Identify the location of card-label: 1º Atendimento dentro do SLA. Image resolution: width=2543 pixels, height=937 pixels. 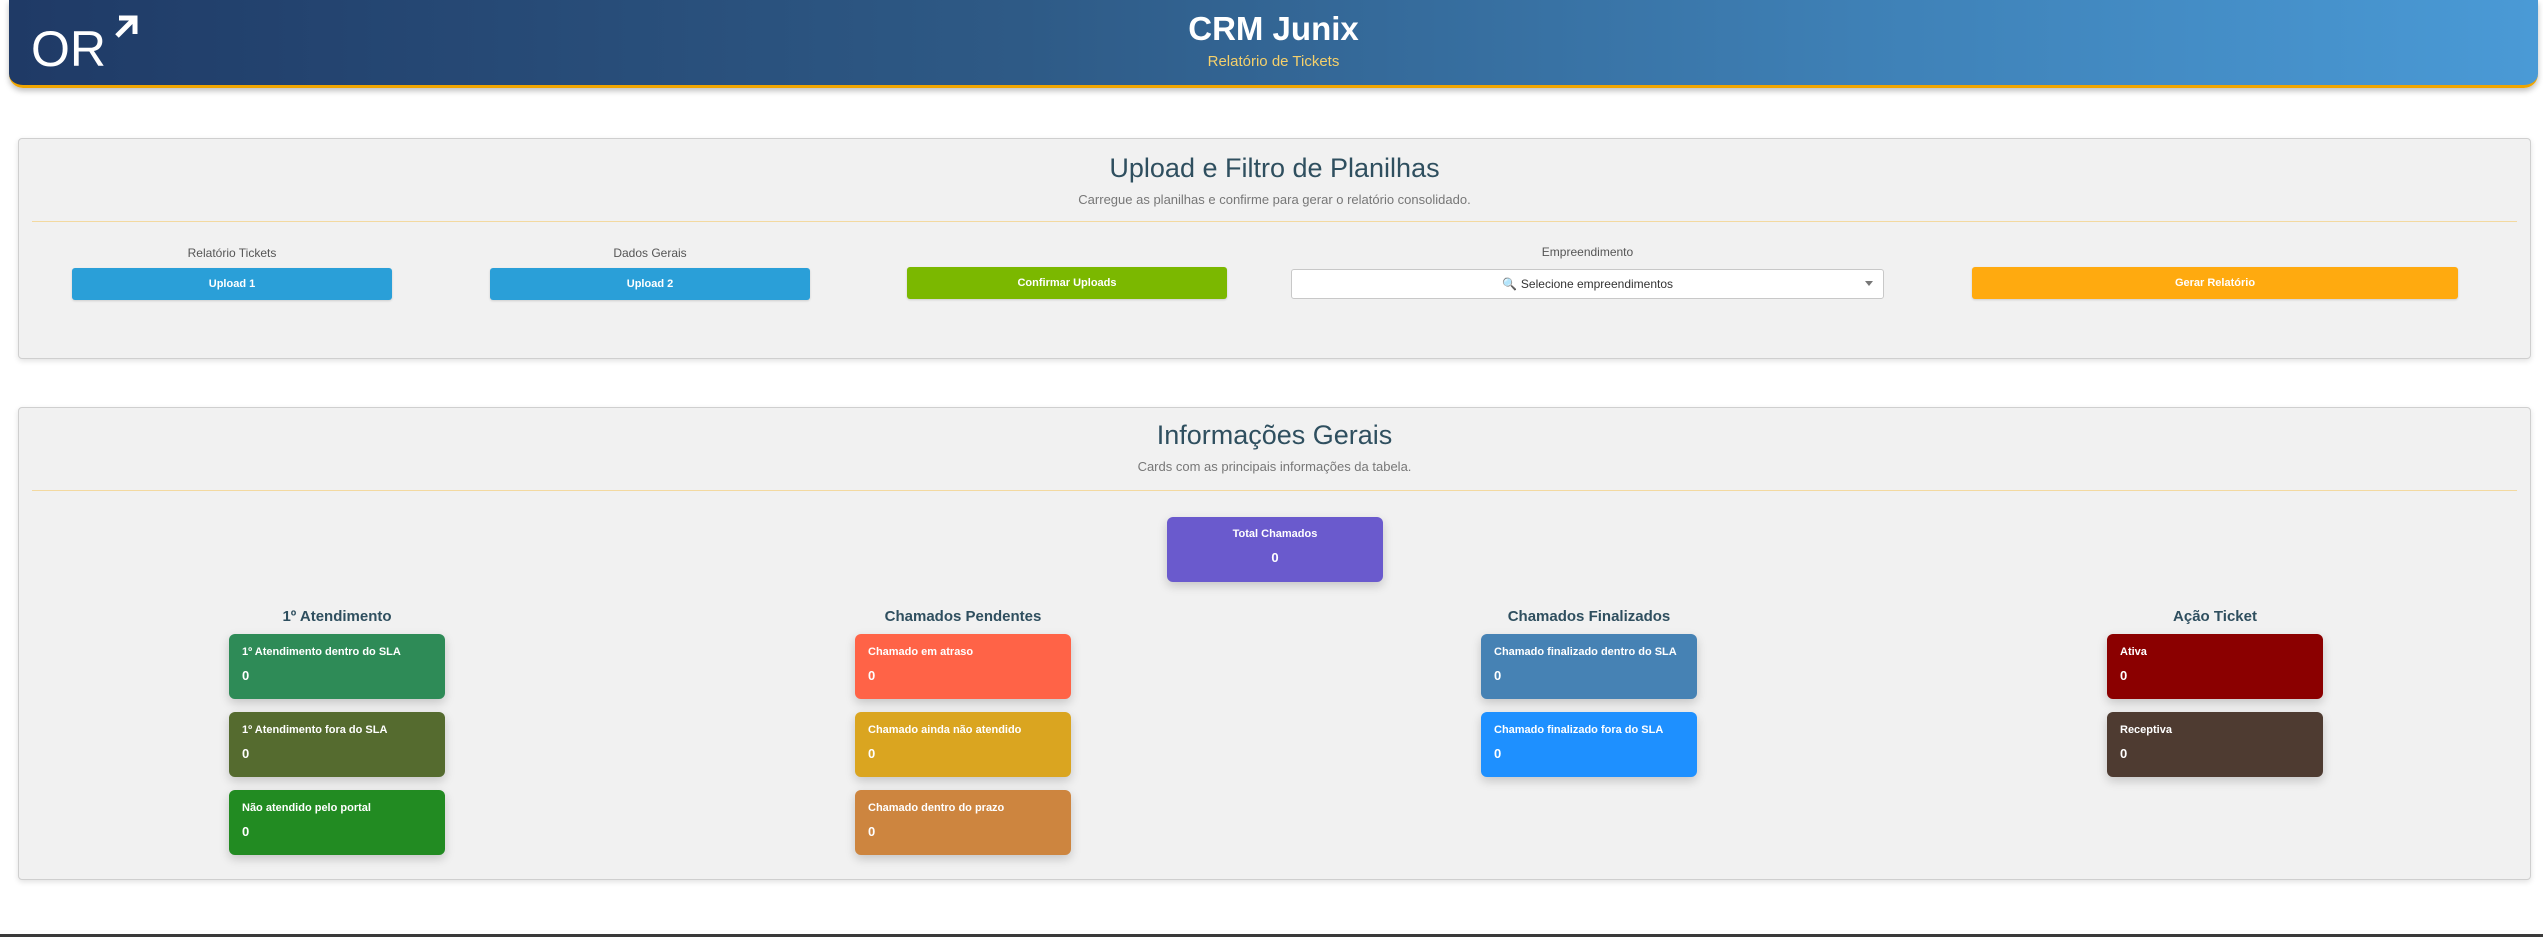
(321, 652).